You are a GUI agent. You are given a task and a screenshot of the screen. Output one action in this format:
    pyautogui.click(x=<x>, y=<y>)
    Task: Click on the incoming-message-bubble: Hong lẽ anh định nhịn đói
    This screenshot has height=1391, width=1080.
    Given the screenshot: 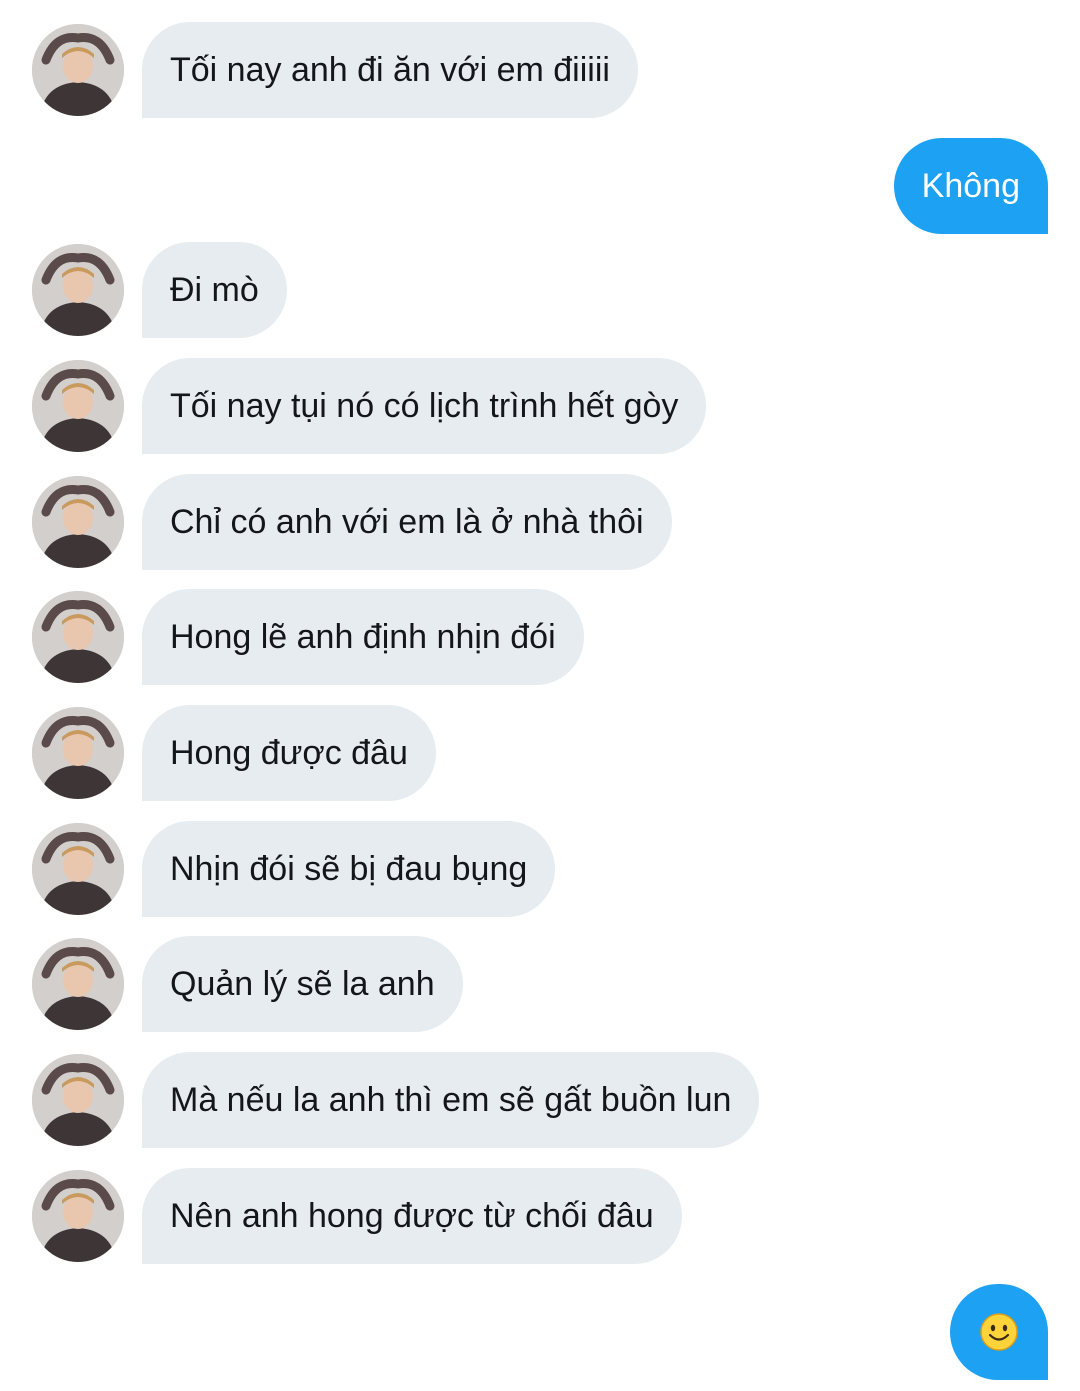 What is the action you would take?
    pyautogui.click(x=363, y=637)
    